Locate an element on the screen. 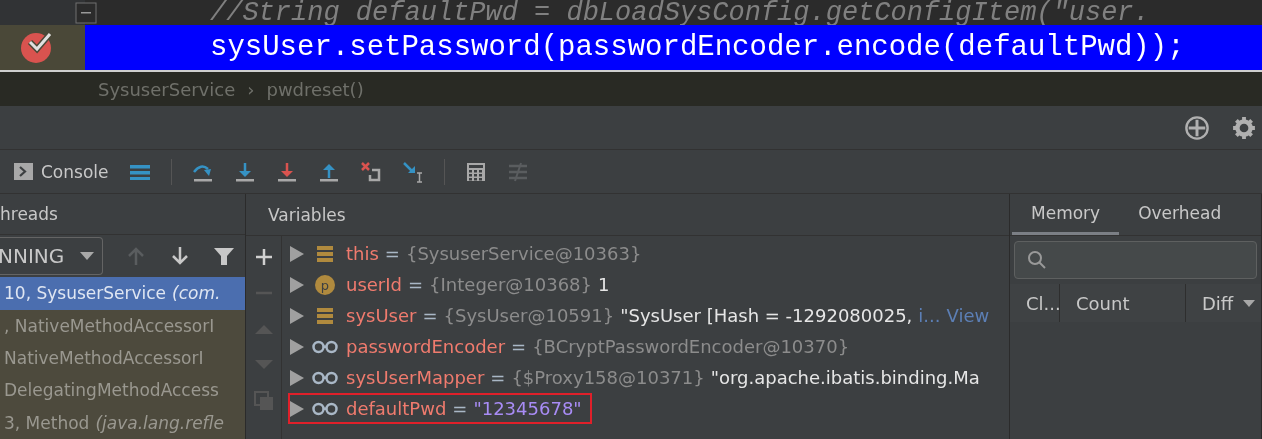 The width and height of the screenshot is (1262, 439). stack-frame: NativeMethodAccessorI is located at coordinates (122, 358).